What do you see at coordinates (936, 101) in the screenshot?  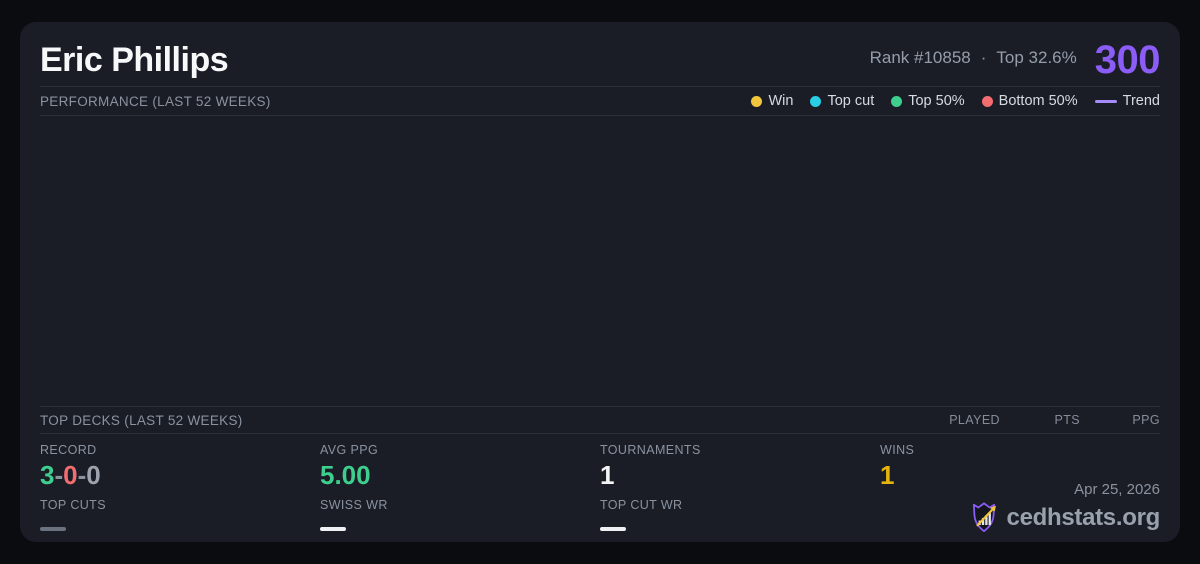 I see `legend-label: Top 50%` at bounding box center [936, 101].